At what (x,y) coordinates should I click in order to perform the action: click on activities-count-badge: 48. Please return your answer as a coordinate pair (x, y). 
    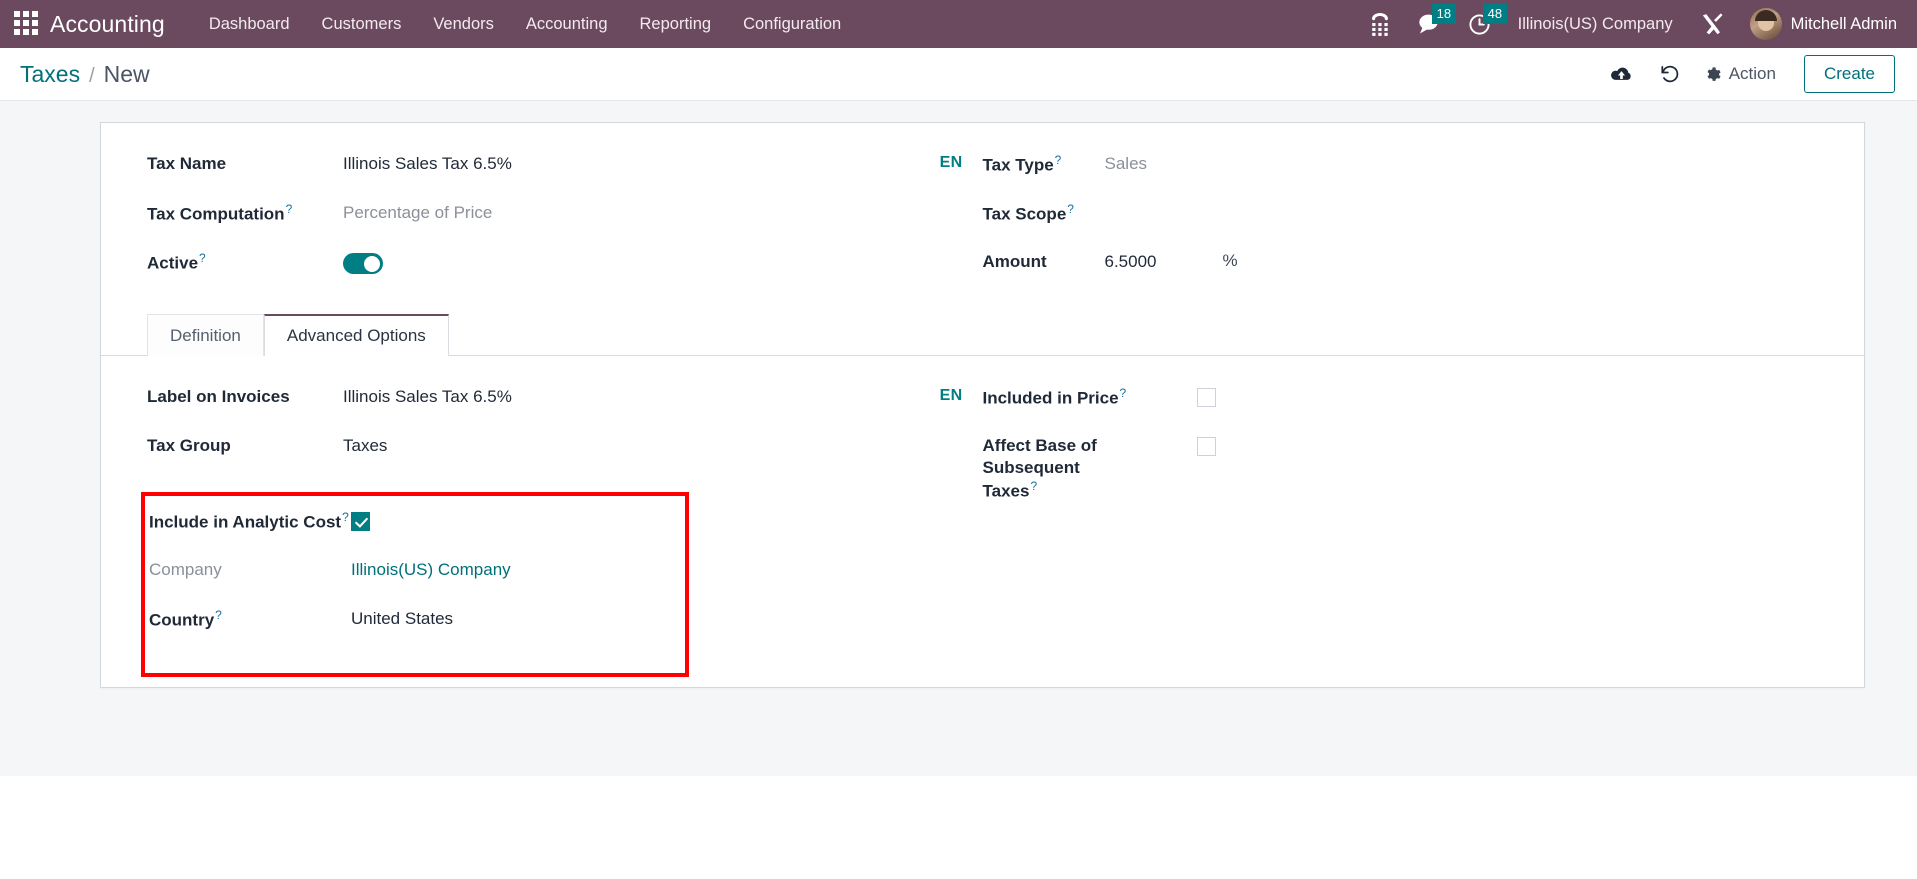
    Looking at the image, I should click on (1495, 14).